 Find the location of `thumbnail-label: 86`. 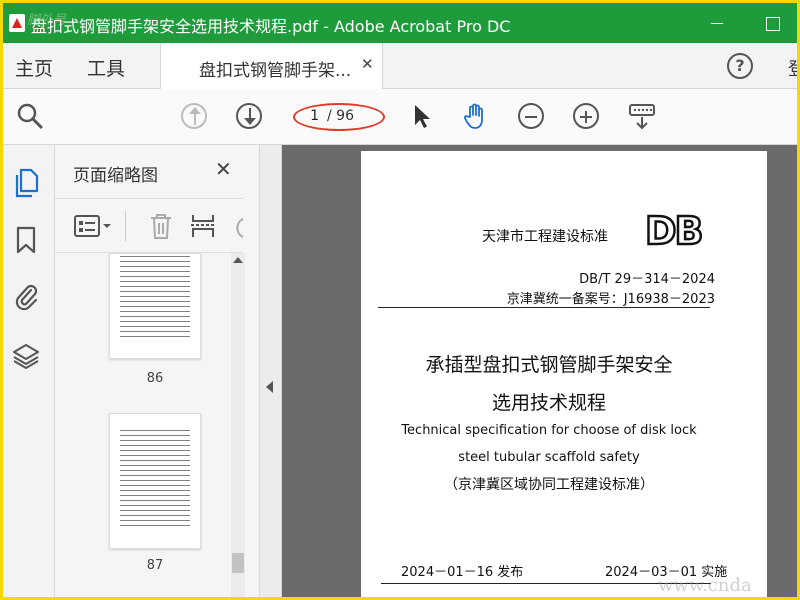

thumbnail-label: 86 is located at coordinates (155, 378).